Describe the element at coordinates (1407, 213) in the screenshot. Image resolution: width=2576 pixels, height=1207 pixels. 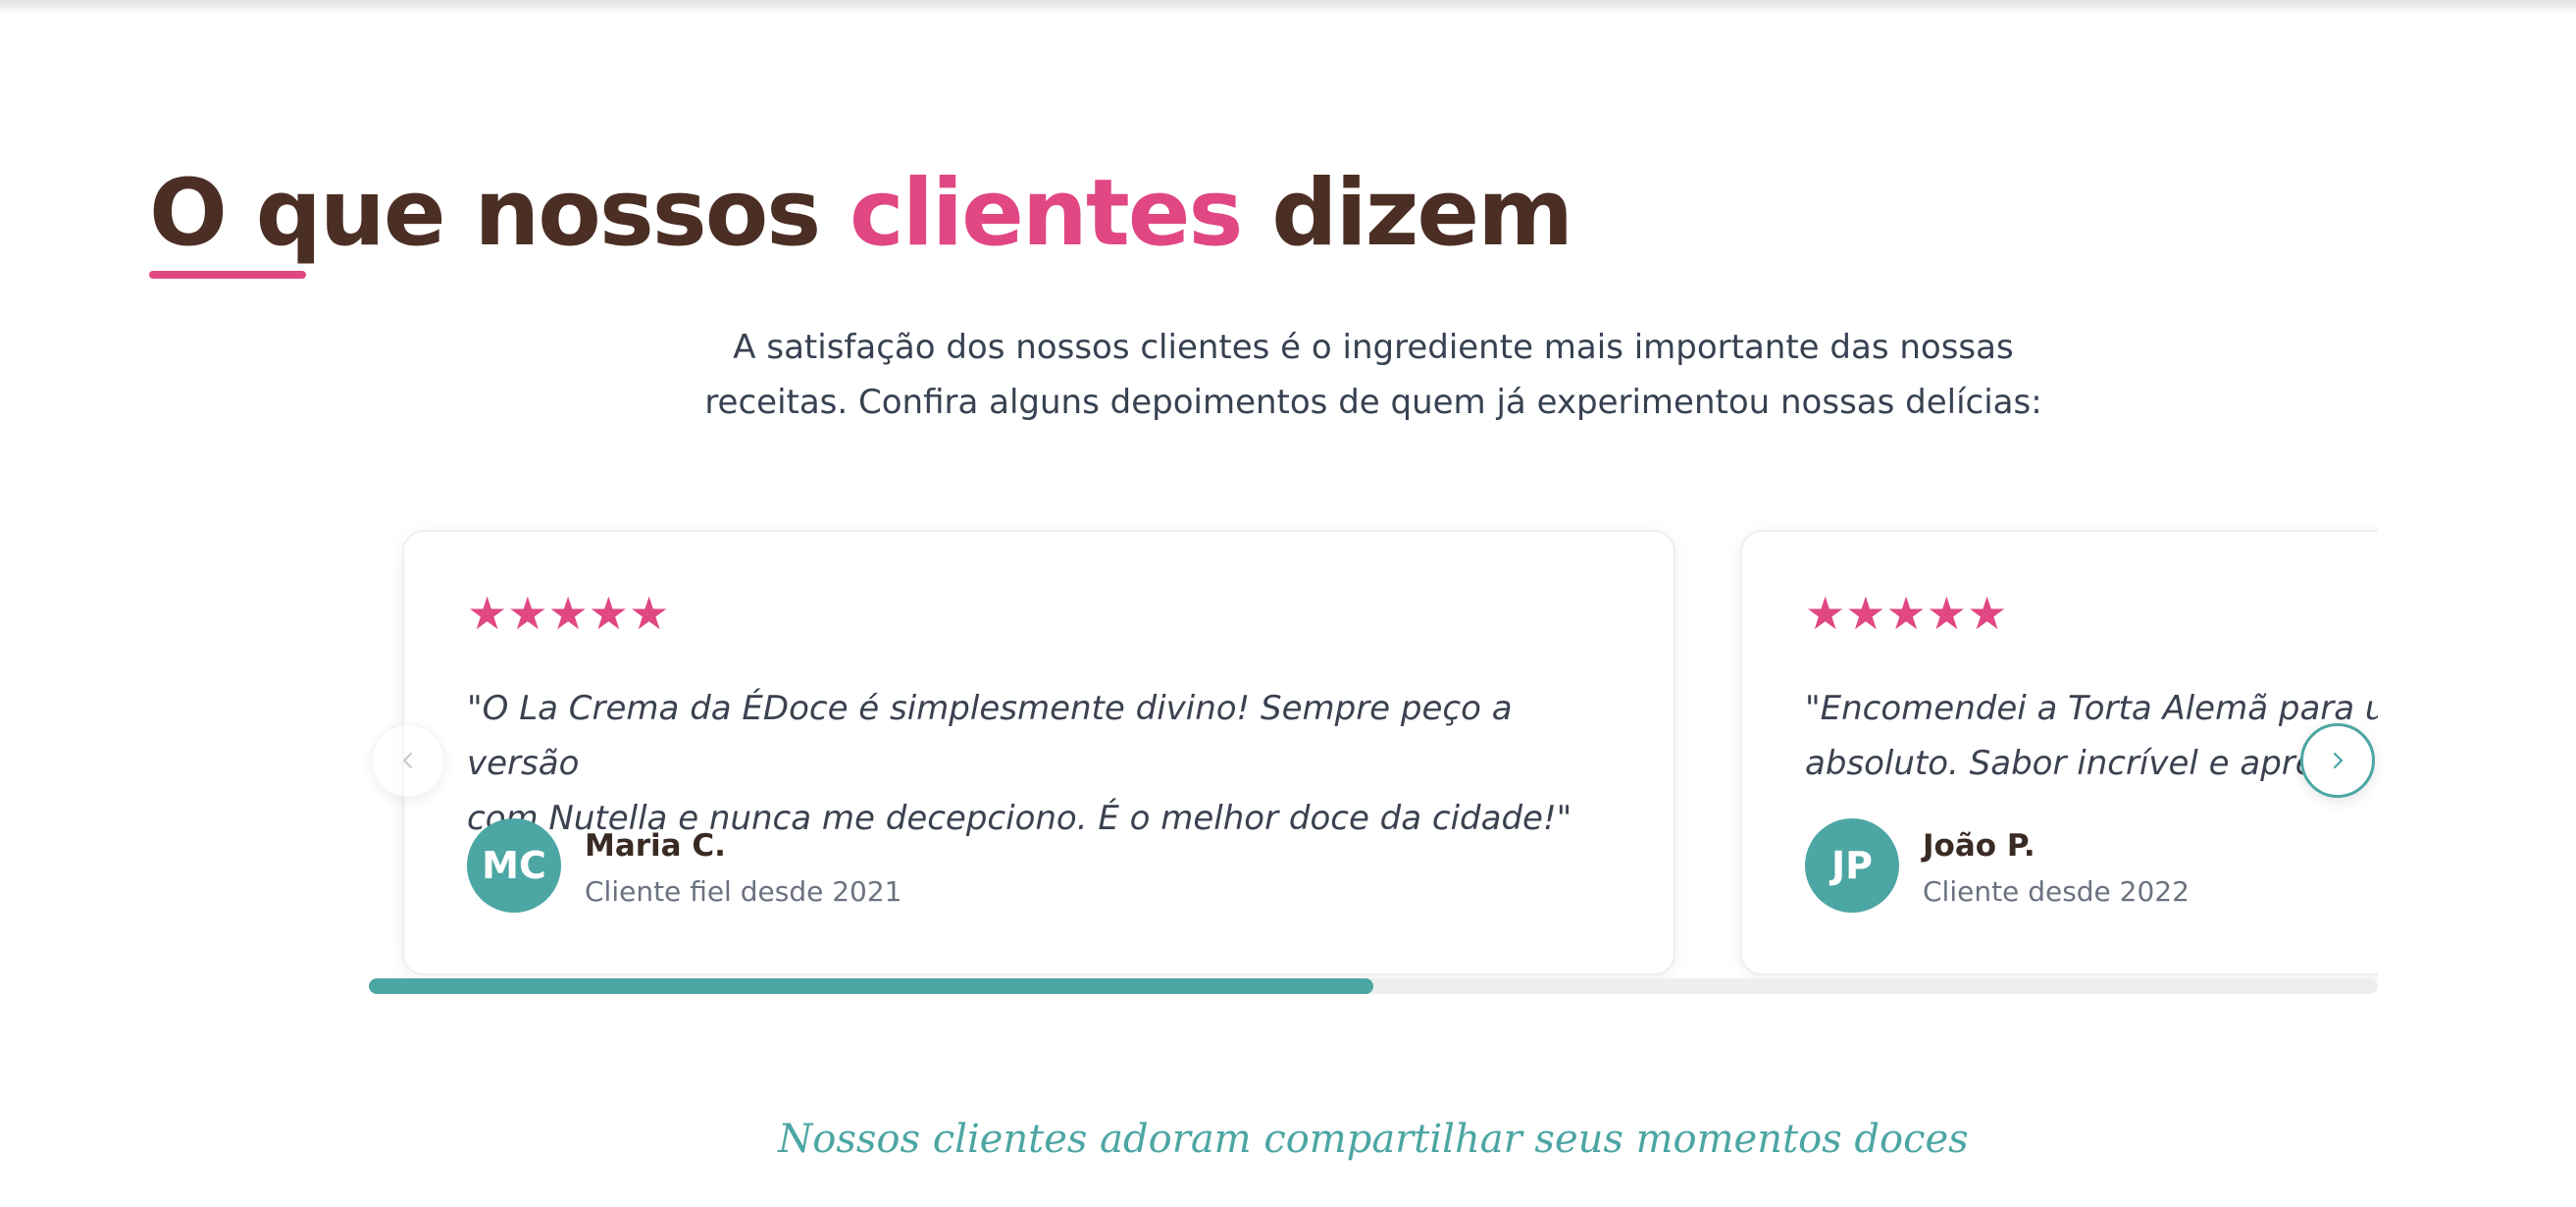
I see `heading-part2: dizem` at that location.